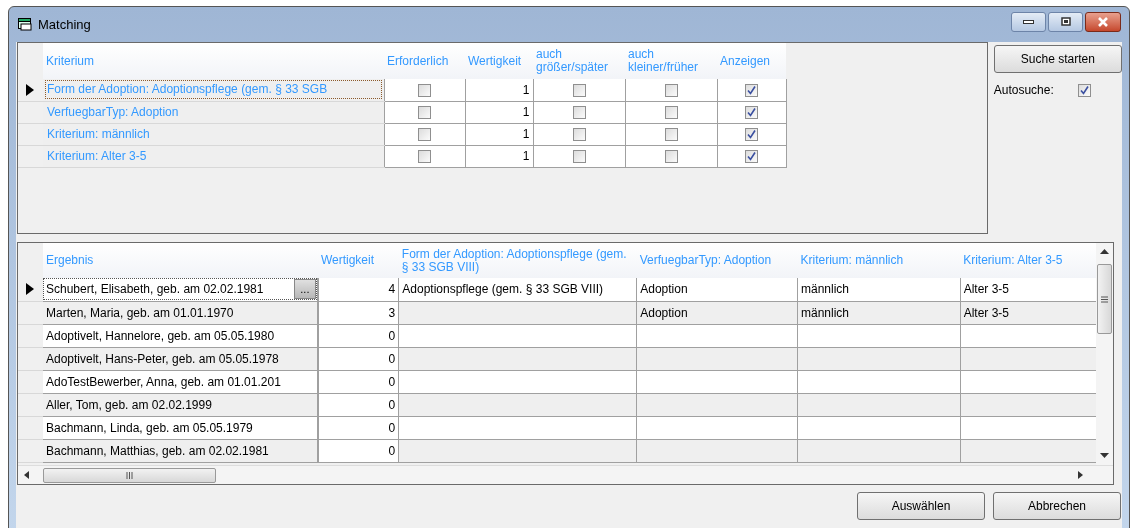  What do you see at coordinates (424, 61) in the screenshot?
I see `column-header: Erforderlich` at bounding box center [424, 61].